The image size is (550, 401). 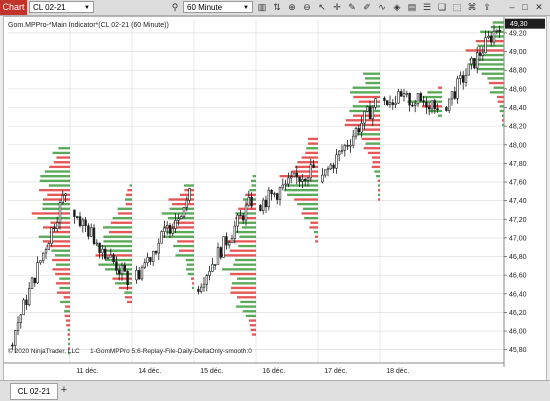 What do you see at coordinates (275, 390) in the screenshot?
I see `tab-bar: CL 02-21 +` at bounding box center [275, 390].